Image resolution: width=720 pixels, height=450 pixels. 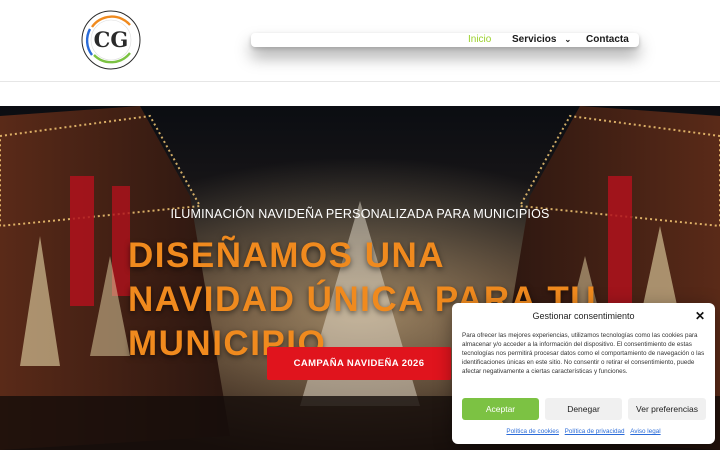 I want to click on nav-item-inicio: Inicio, so click(x=479, y=40).